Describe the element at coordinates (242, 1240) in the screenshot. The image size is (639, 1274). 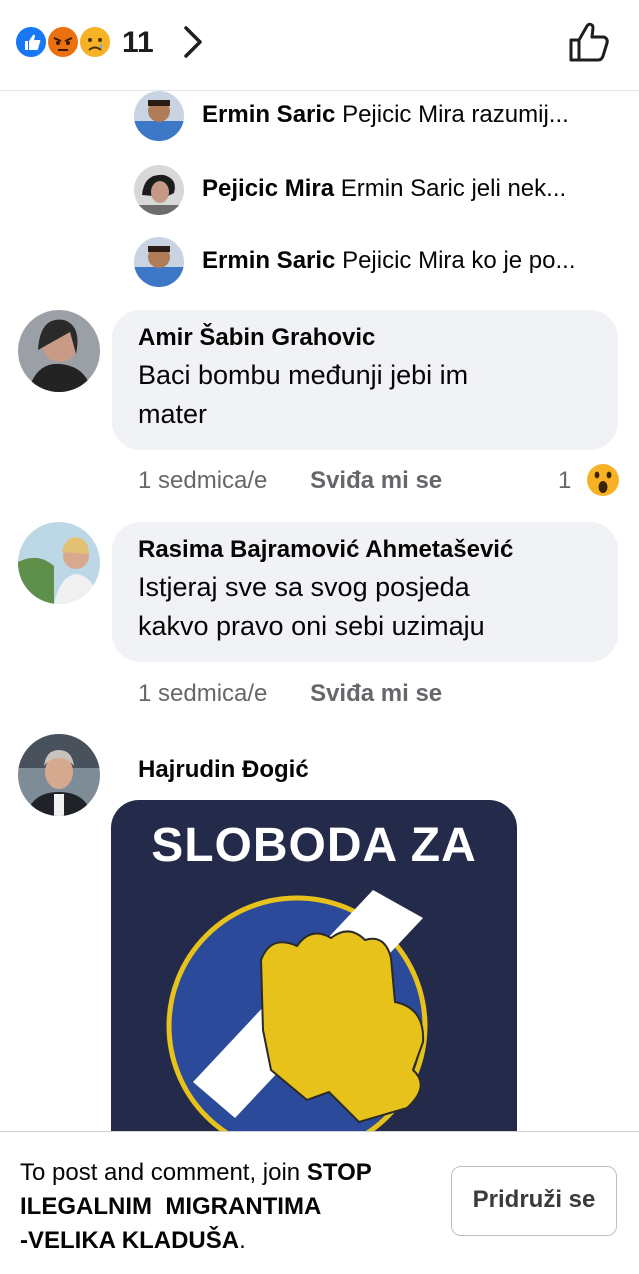
I see `join-prompt-suffix: .` at that location.